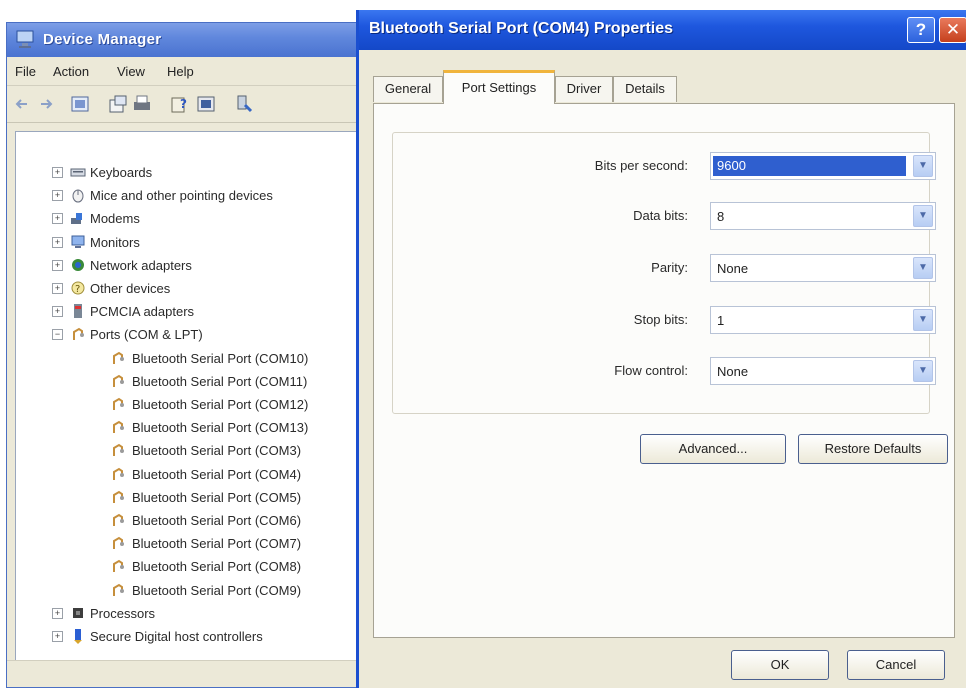 This screenshot has height=688, width=966. I want to click on tree-device-item: Bluetooth Serial Port (COM11), so click(186, 382).